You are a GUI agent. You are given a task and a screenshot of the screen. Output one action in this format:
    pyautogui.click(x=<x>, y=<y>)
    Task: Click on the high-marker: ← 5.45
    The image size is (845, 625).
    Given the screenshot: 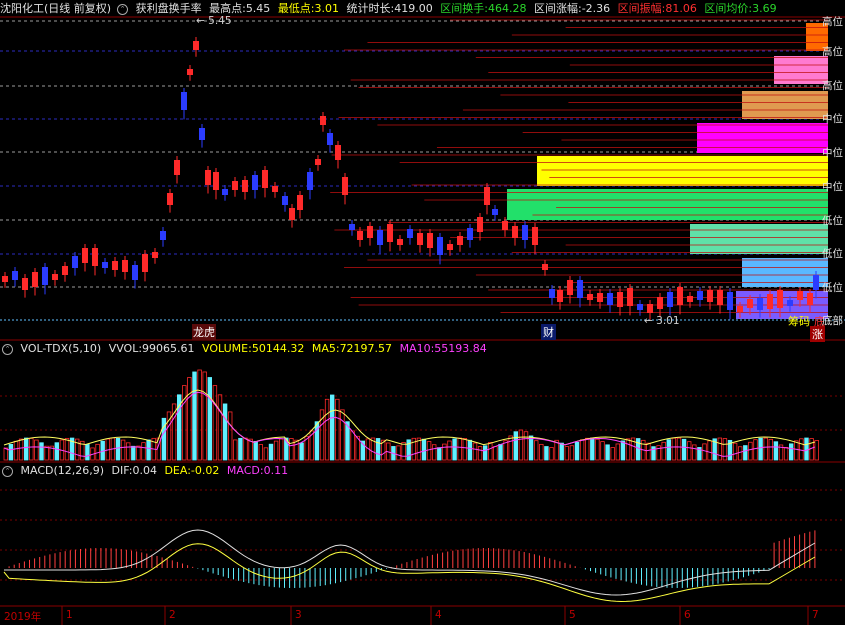 What is the action you would take?
    pyautogui.click(x=214, y=21)
    